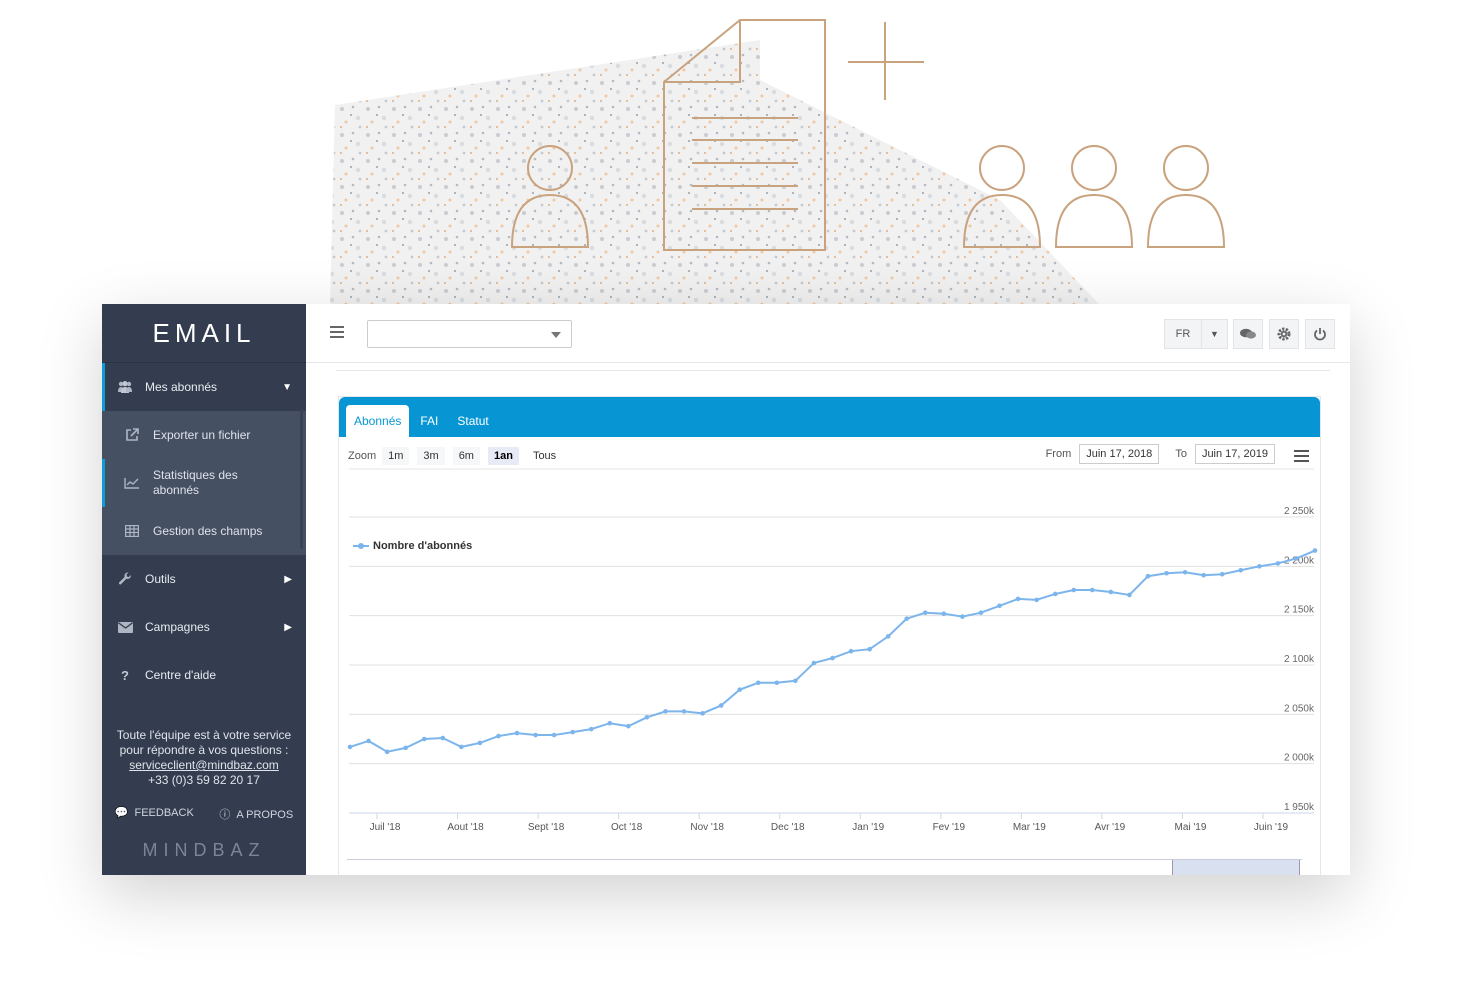 This screenshot has width=1482, height=998. What do you see at coordinates (132, 435) in the screenshot?
I see `external-link-icon` at bounding box center [132, 435].